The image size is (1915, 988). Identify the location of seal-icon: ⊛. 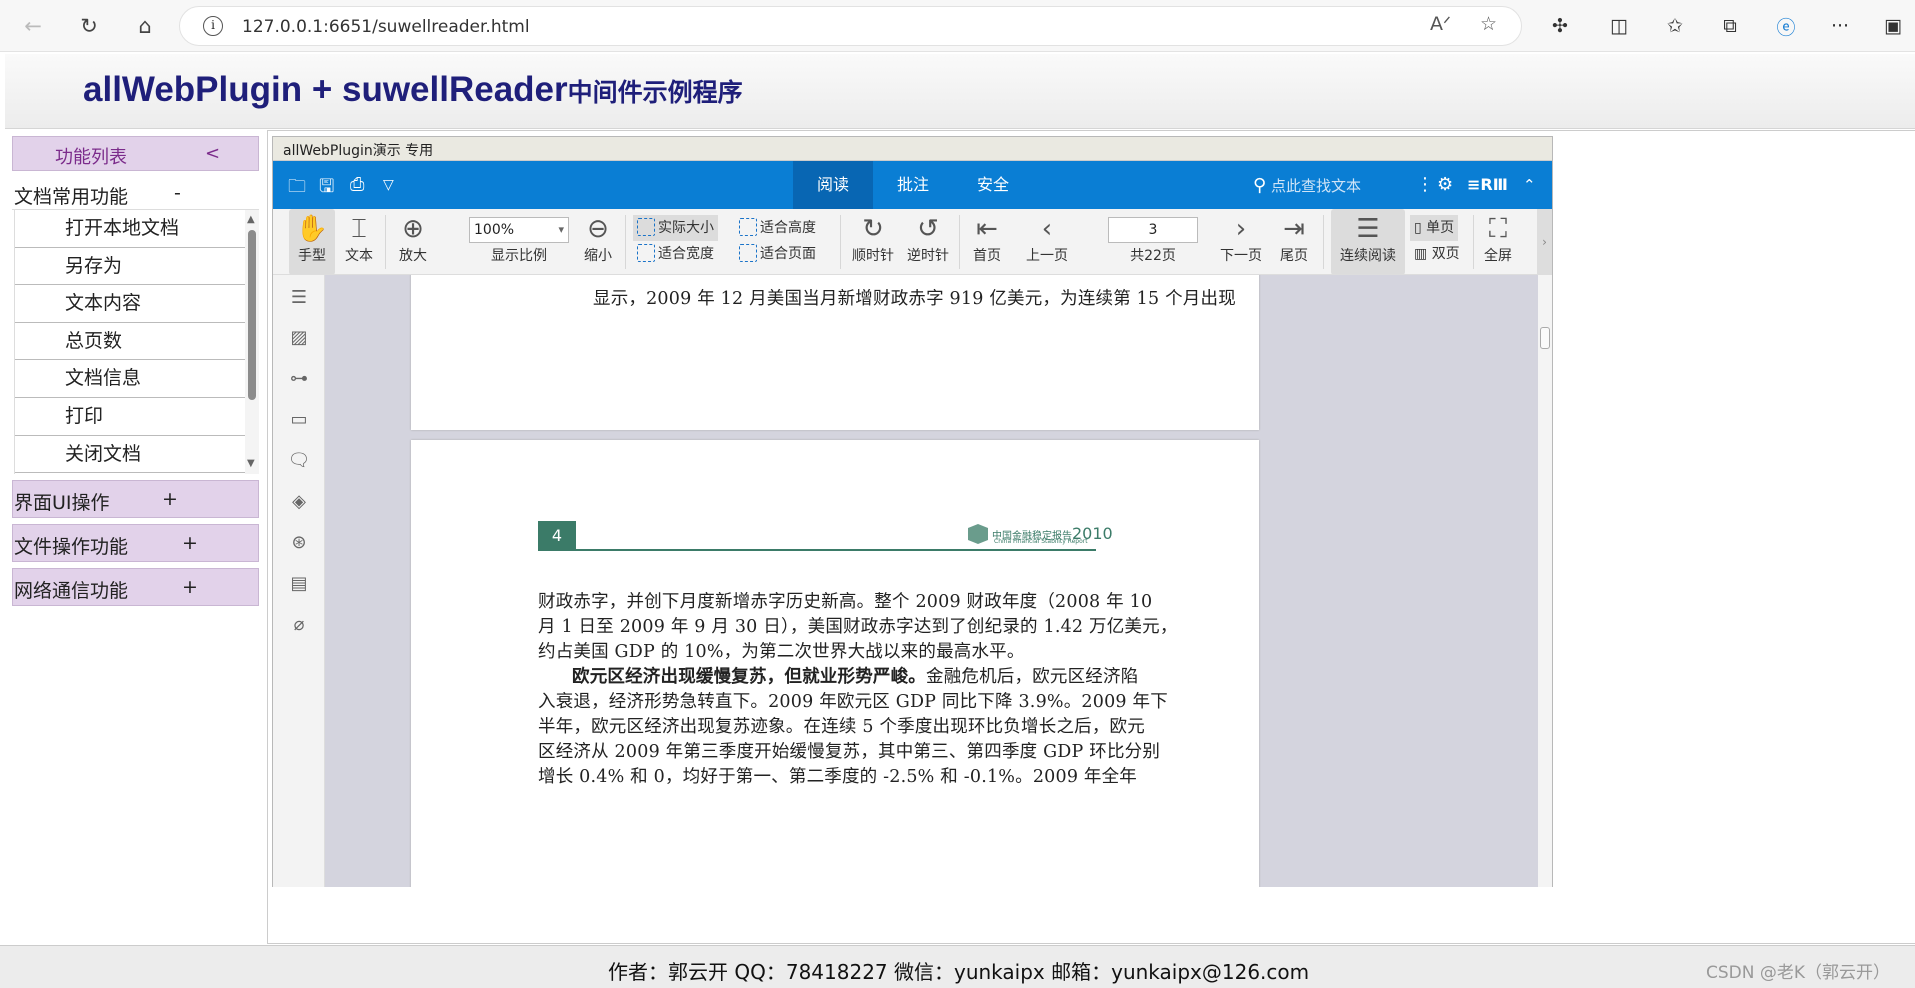
(299, 544).